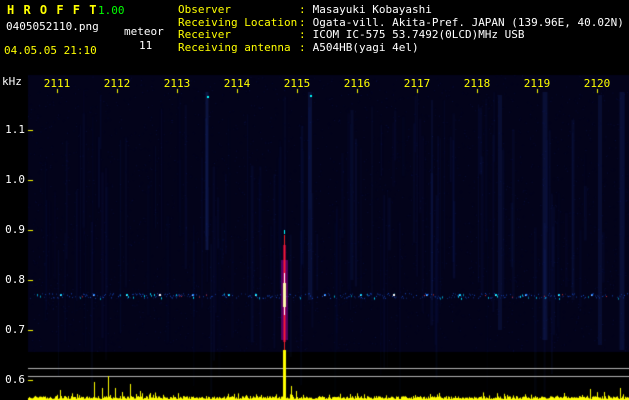  What do you see at coordinates (302, 9) in the screenshot?
I see `info-colon-0: :` at bounding box center [302, 9].